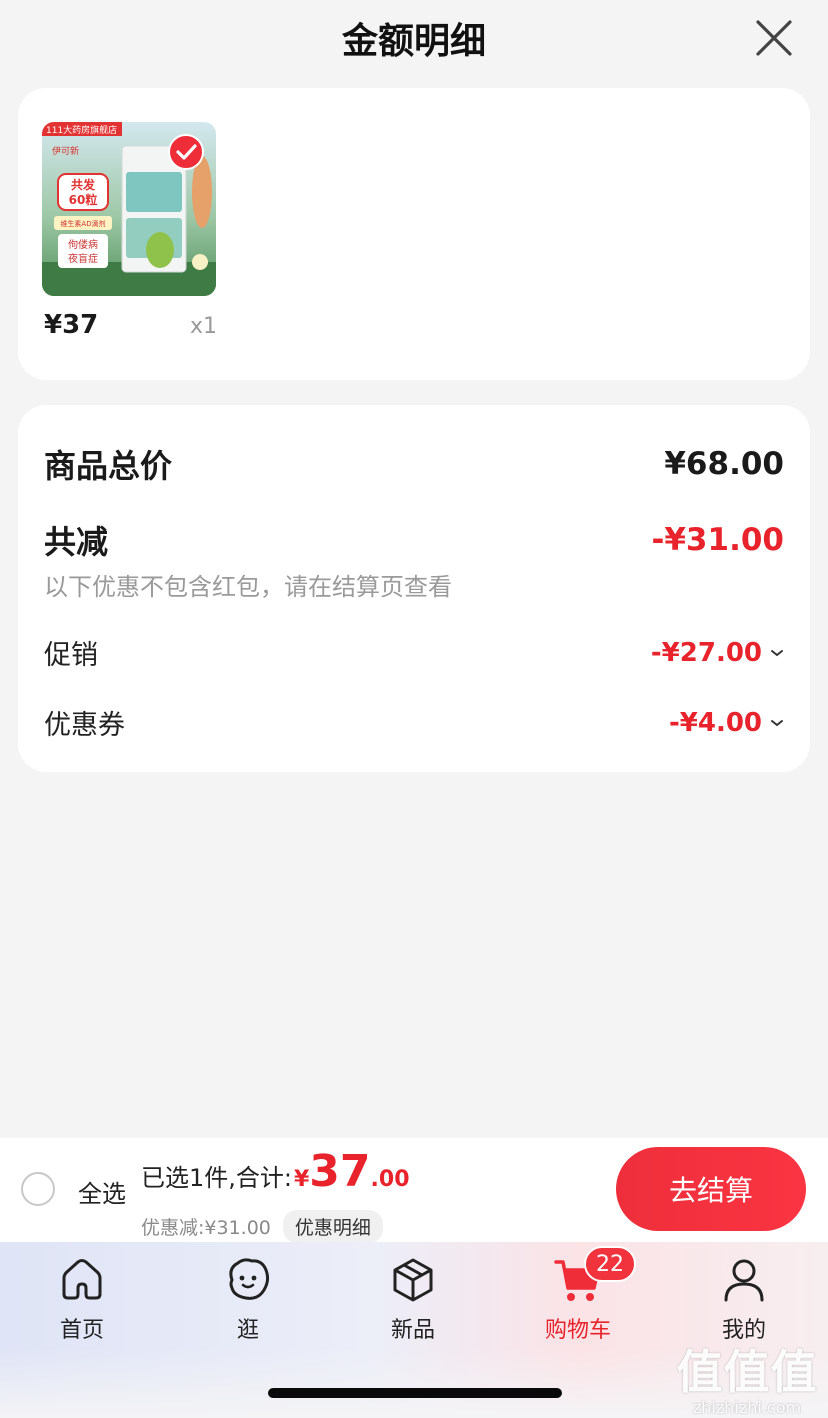 The height and width of the screenshot is (1418, 828). Describe the element at coordinates (204, 326) in the screenshot. I see `product-quantity: x1` at that location.